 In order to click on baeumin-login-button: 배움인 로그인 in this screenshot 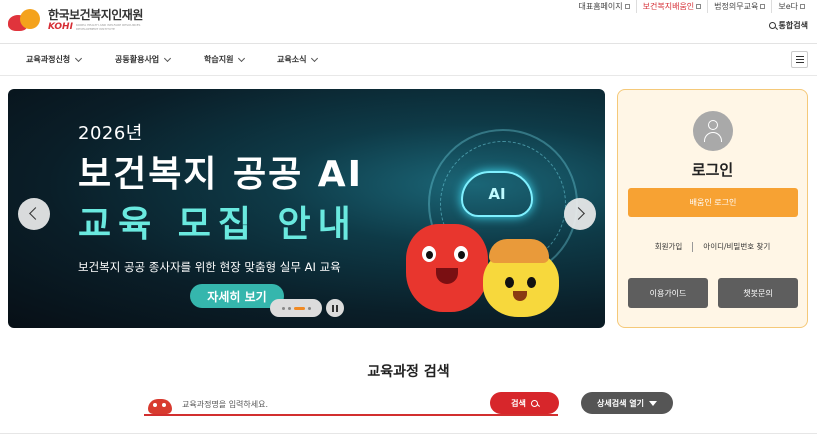, I will do `click(713, 202)`.